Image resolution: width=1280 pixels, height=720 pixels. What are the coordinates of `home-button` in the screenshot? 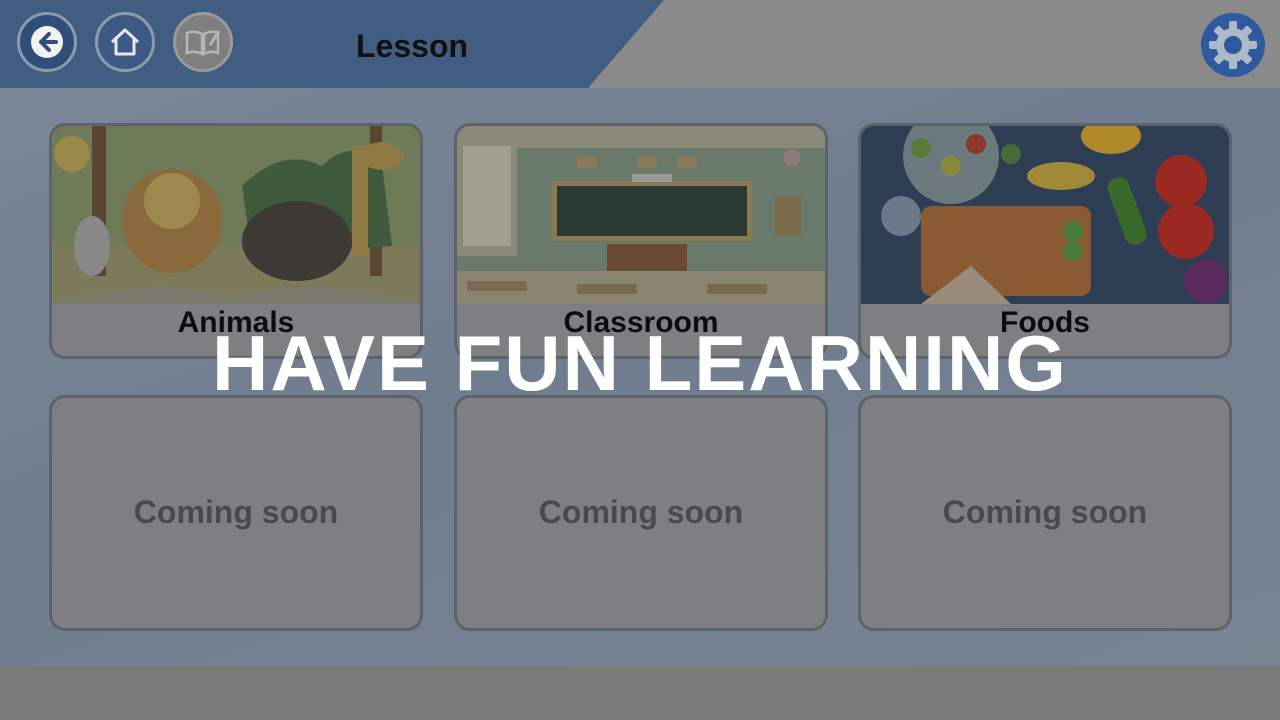 It's located at (125, 42).